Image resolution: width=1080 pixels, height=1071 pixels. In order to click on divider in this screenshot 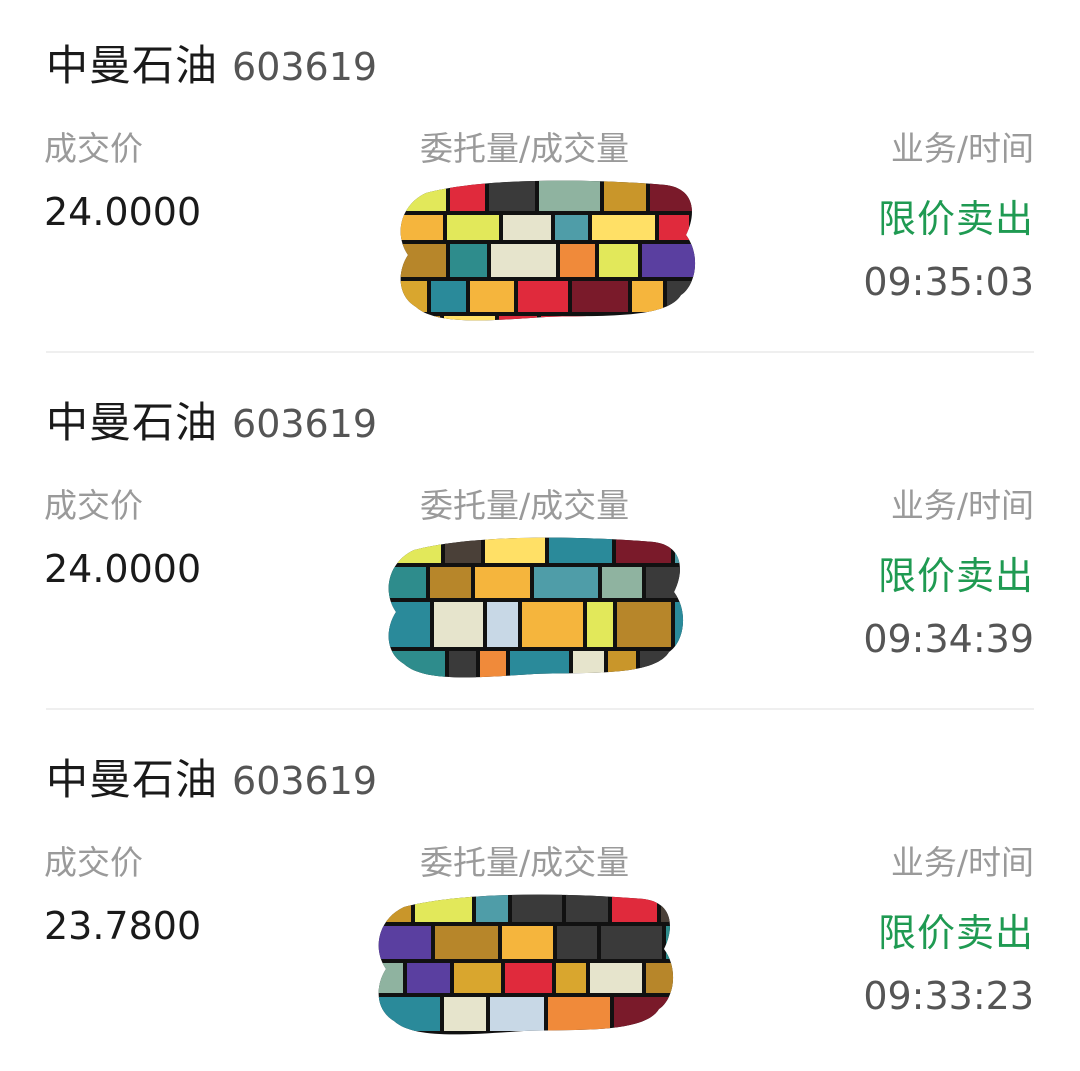, I will do `click(540, 352)`.